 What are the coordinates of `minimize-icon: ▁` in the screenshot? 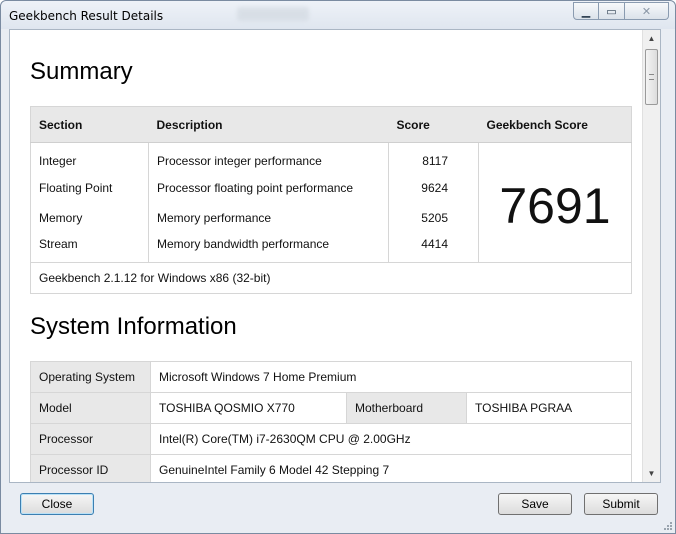 It's located at (586, 11).